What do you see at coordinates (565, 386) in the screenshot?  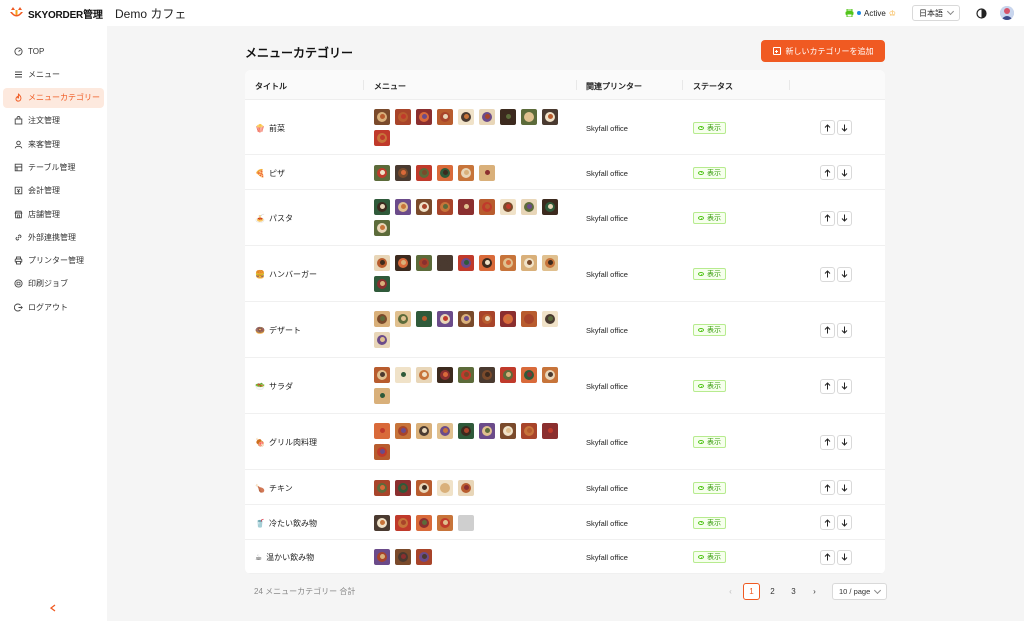 I see `table-row: 🥗 サラダ Skyfall office 表示` at bounding box center [565, 386].